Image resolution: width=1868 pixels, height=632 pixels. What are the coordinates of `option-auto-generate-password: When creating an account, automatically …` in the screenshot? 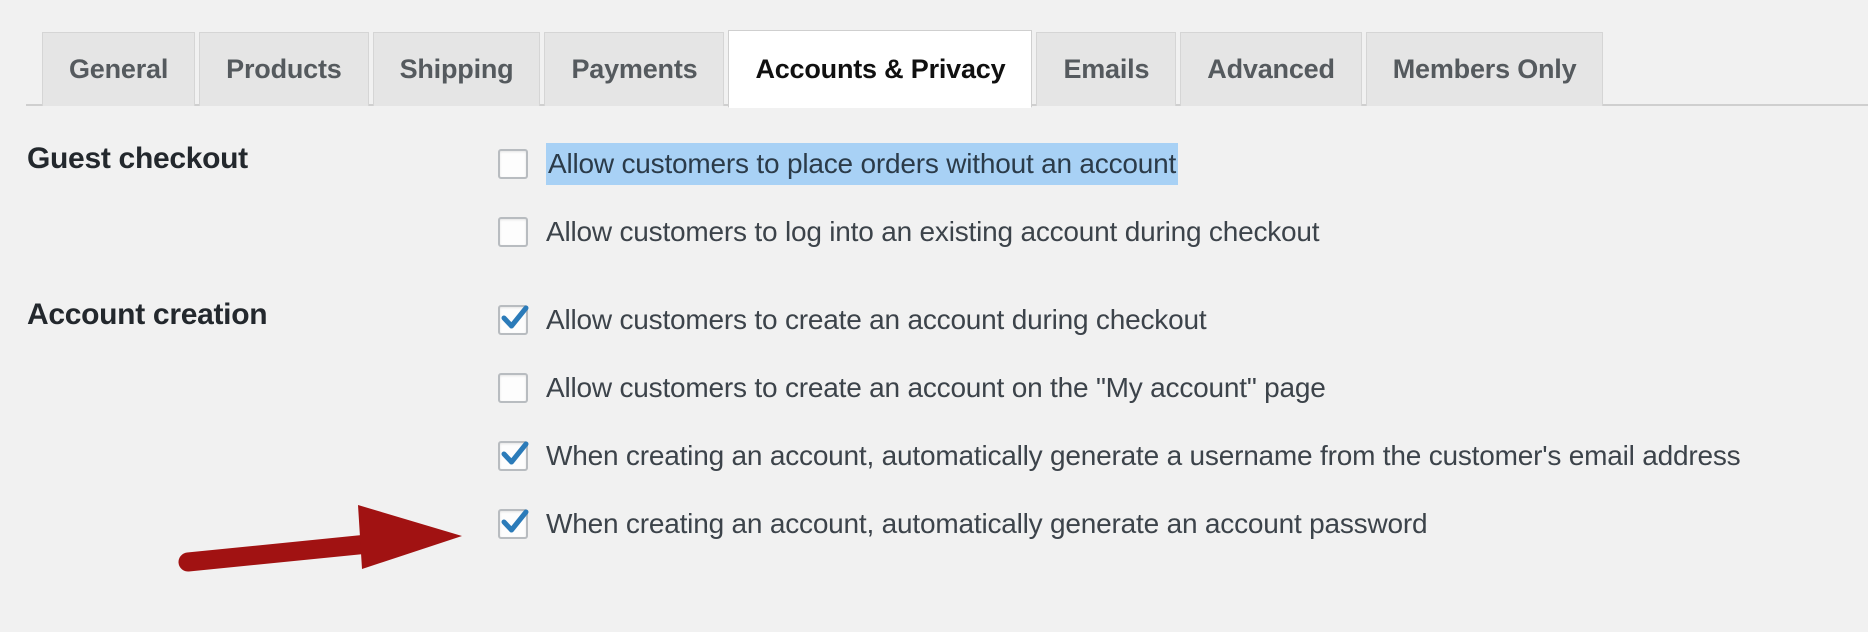 It's located at (1119, 524).